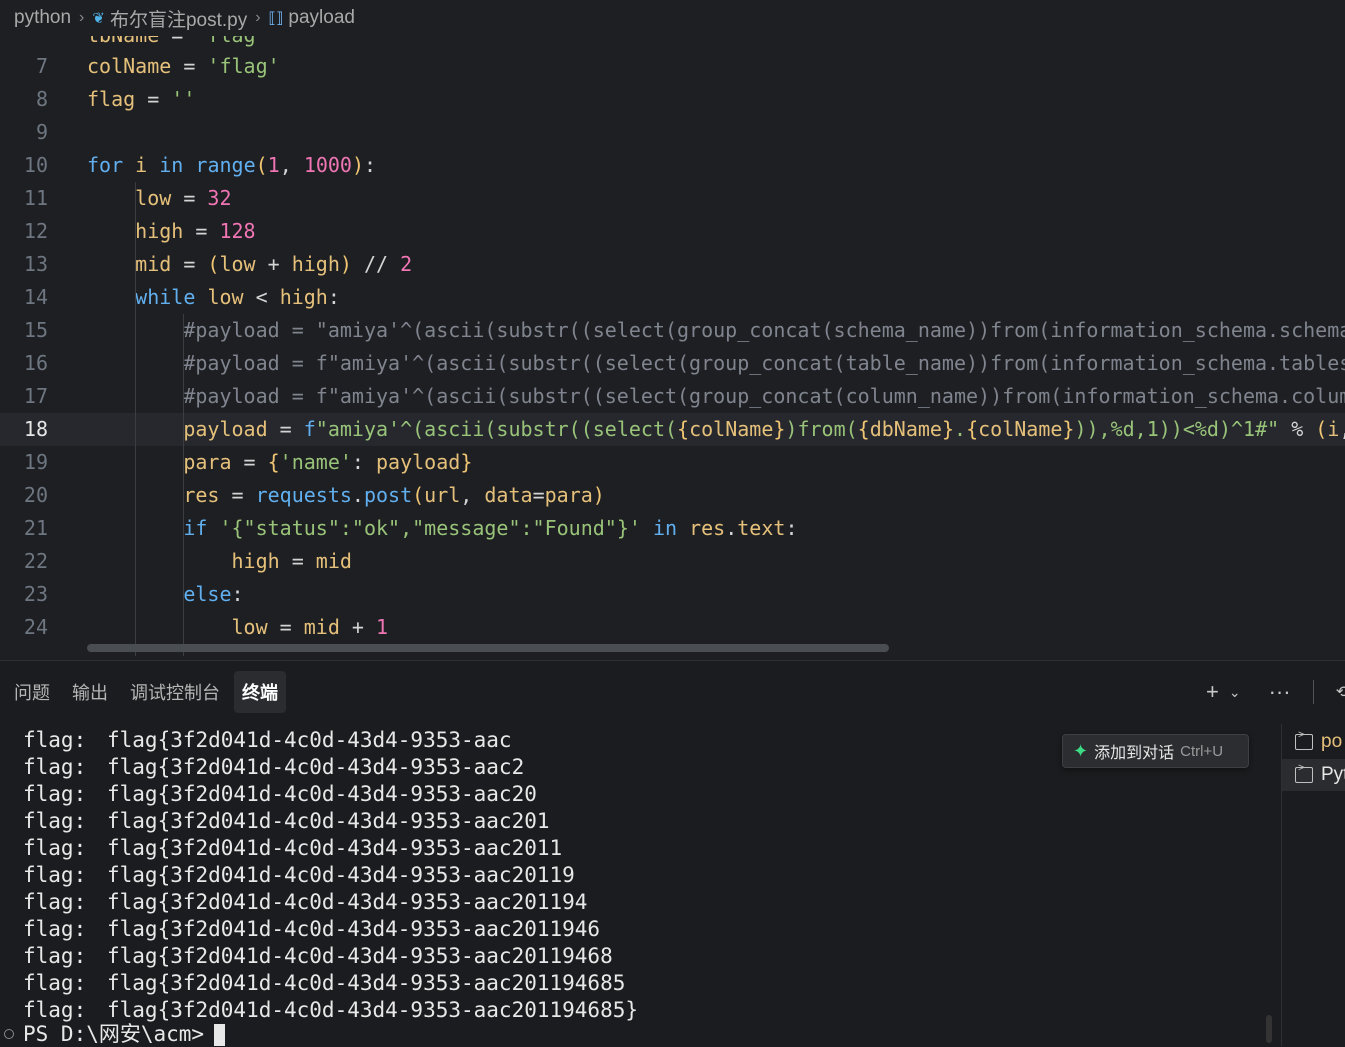 The image size is (1345, 1047). What do you see at coordinates (1081, 750) in the screenshot?
I see `sparkle-icon: ✦` at bounding box center [1081, 750].